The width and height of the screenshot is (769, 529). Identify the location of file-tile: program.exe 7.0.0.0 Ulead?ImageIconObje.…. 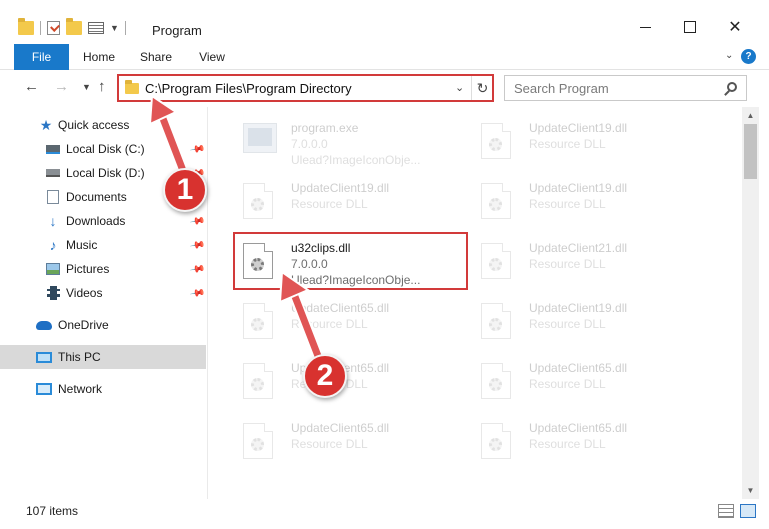
(339, 139).